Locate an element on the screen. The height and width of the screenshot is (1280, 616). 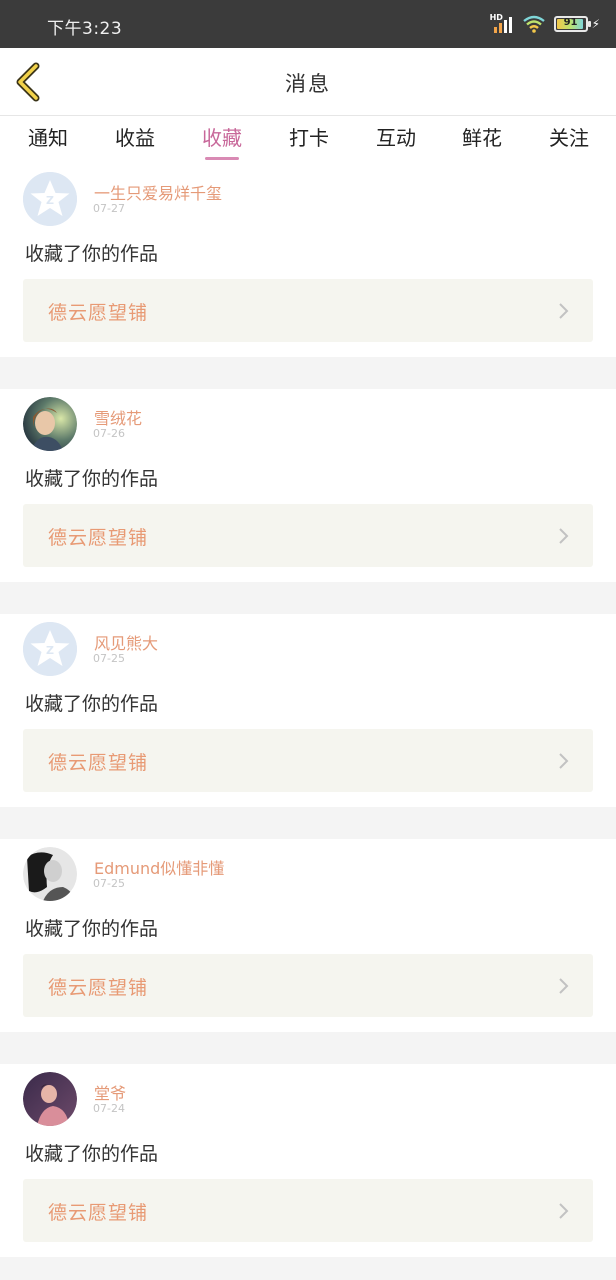
username: 风见熊大 is located at coordinates (126, 642).